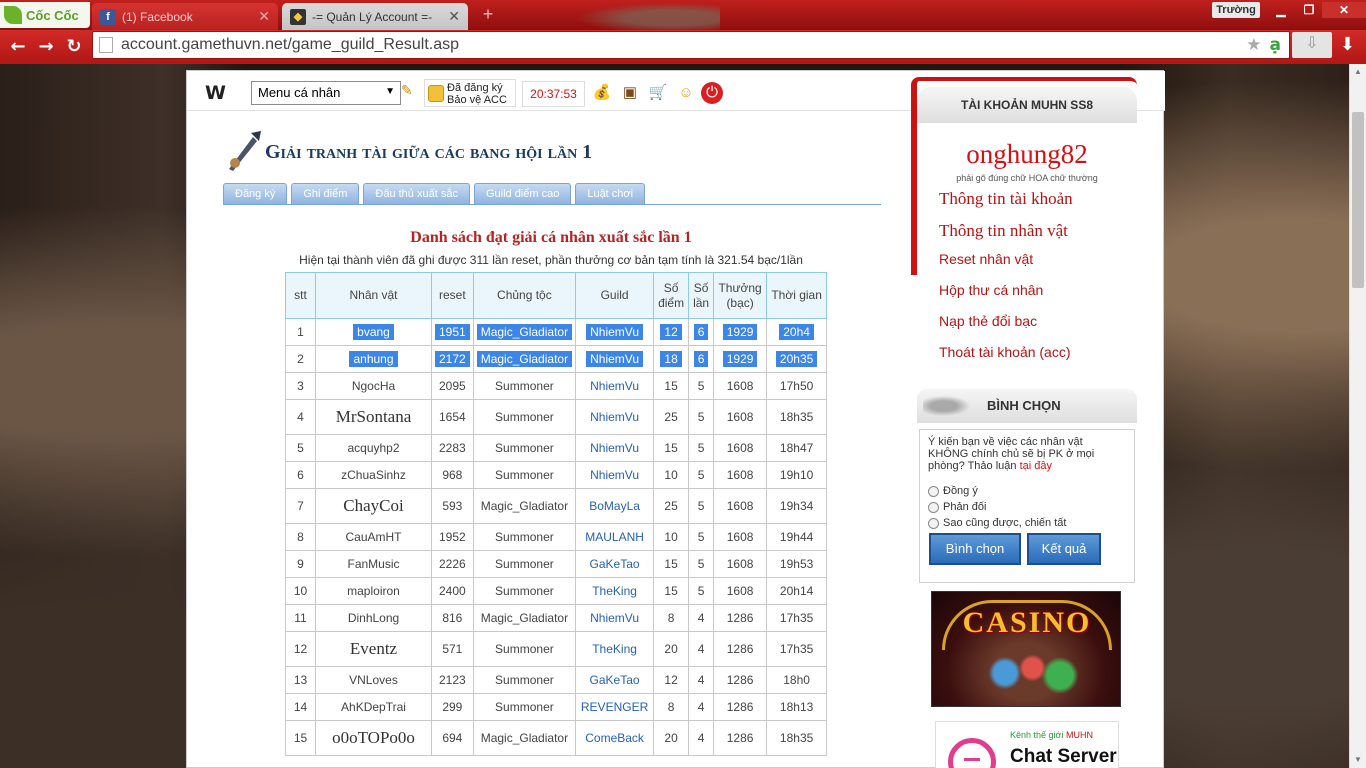  I want to click on link-top-up: Nạp thẻ đổi bạc, so click(988, 321).